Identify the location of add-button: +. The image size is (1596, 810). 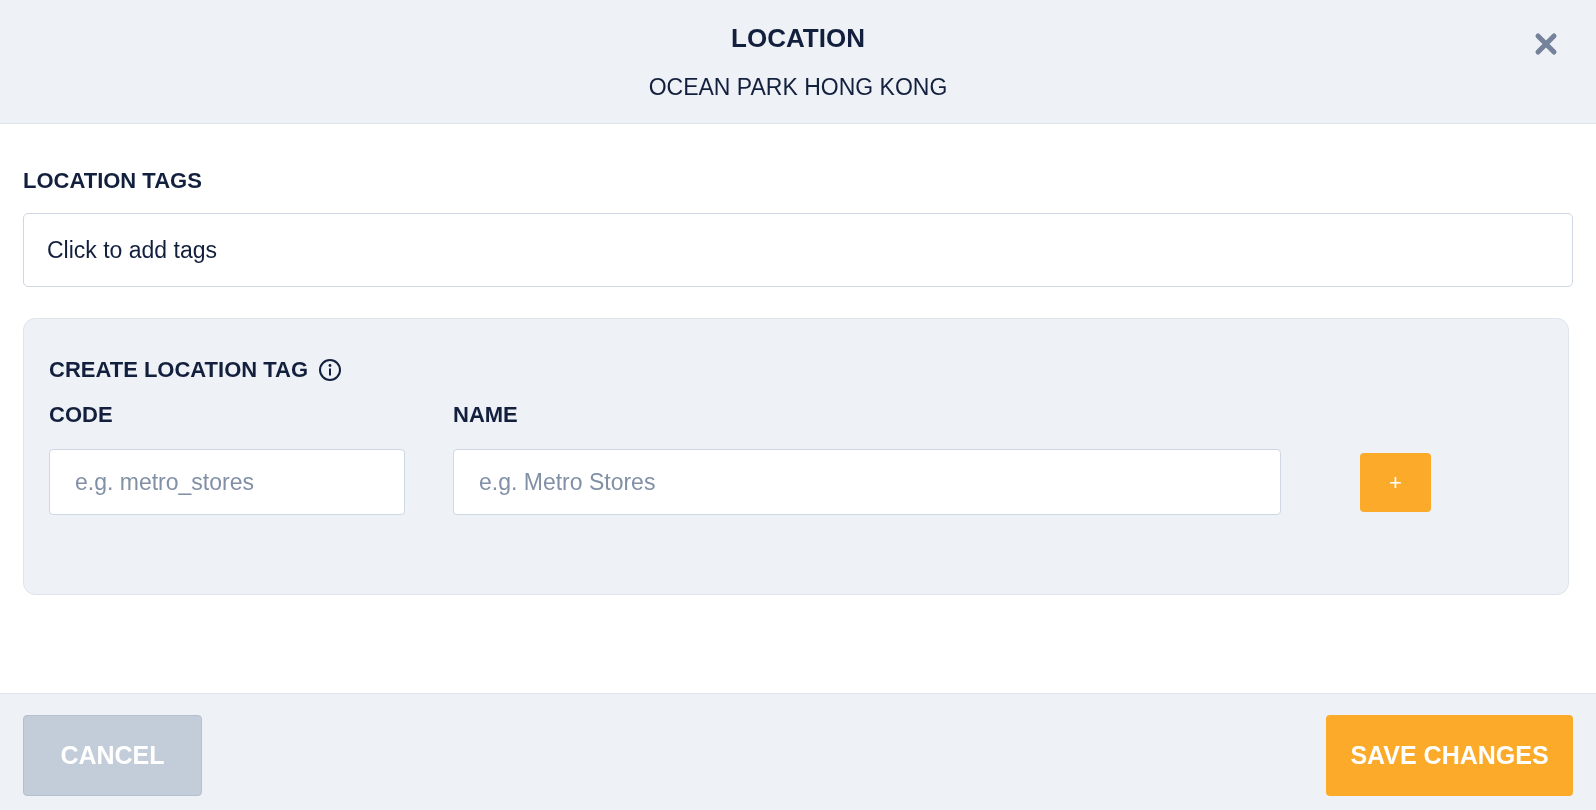
(1395, 482).